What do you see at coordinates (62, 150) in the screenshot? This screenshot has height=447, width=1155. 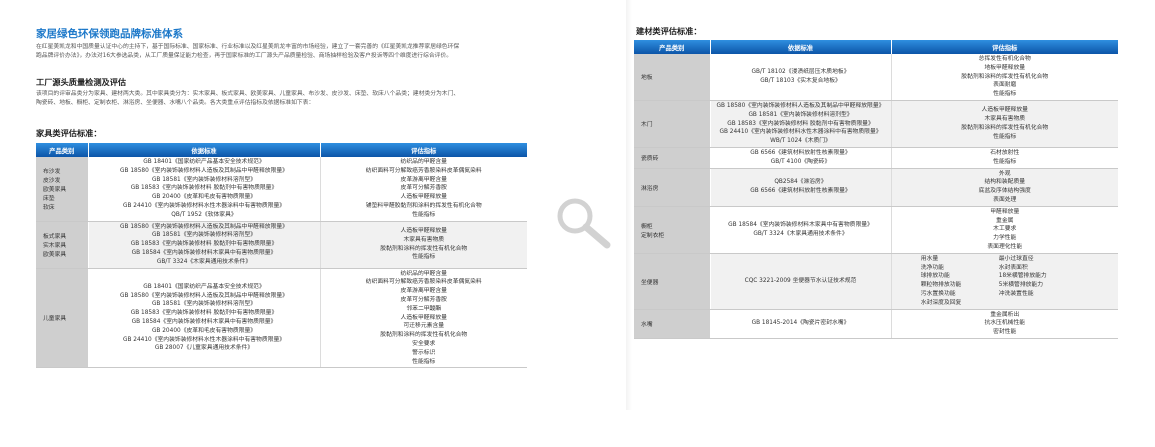 I see `header-category: 产品类别` at bounding box center [62, 150].